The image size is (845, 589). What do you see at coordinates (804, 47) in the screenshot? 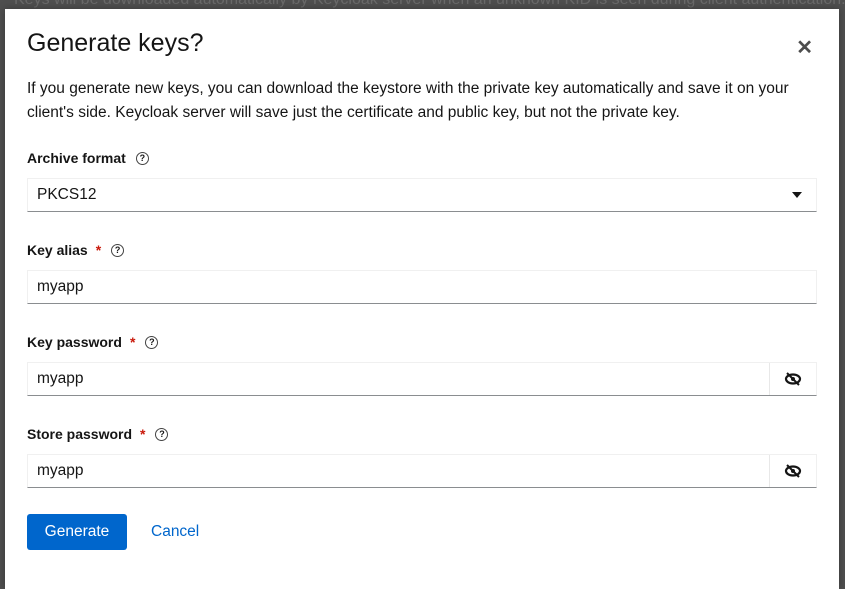
I see `close-icon: ✕` at bounding box center [804, 47].